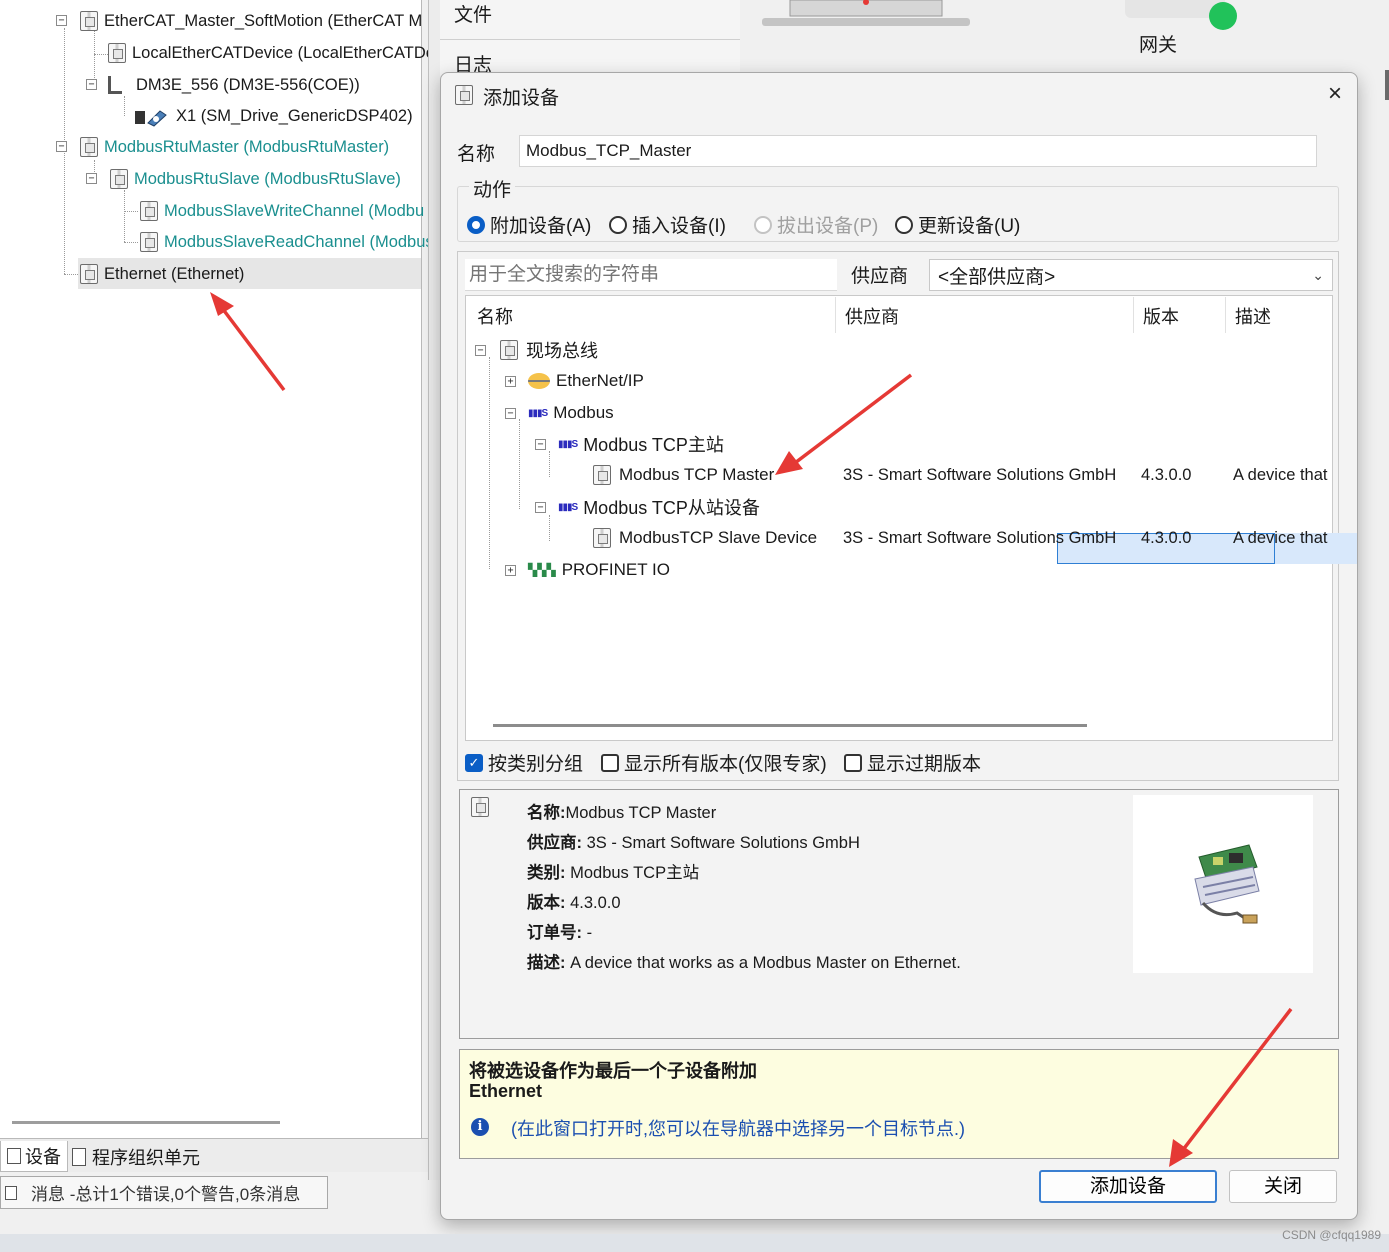  Describe the element at coordinates (115, 85) in the screenshot. I see `drive-icon` at that location.